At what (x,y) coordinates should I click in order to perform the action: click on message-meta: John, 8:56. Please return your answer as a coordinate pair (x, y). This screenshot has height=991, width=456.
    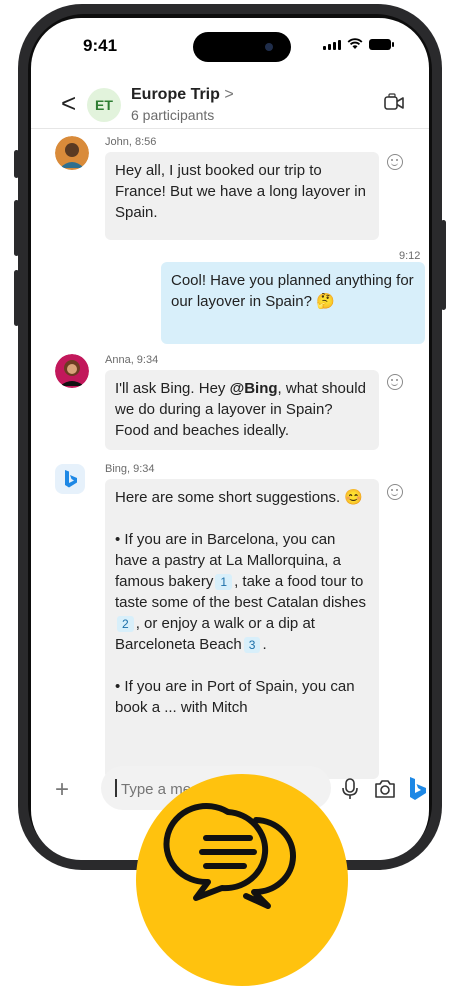
    Looking at the image, I should click on (131, 142).